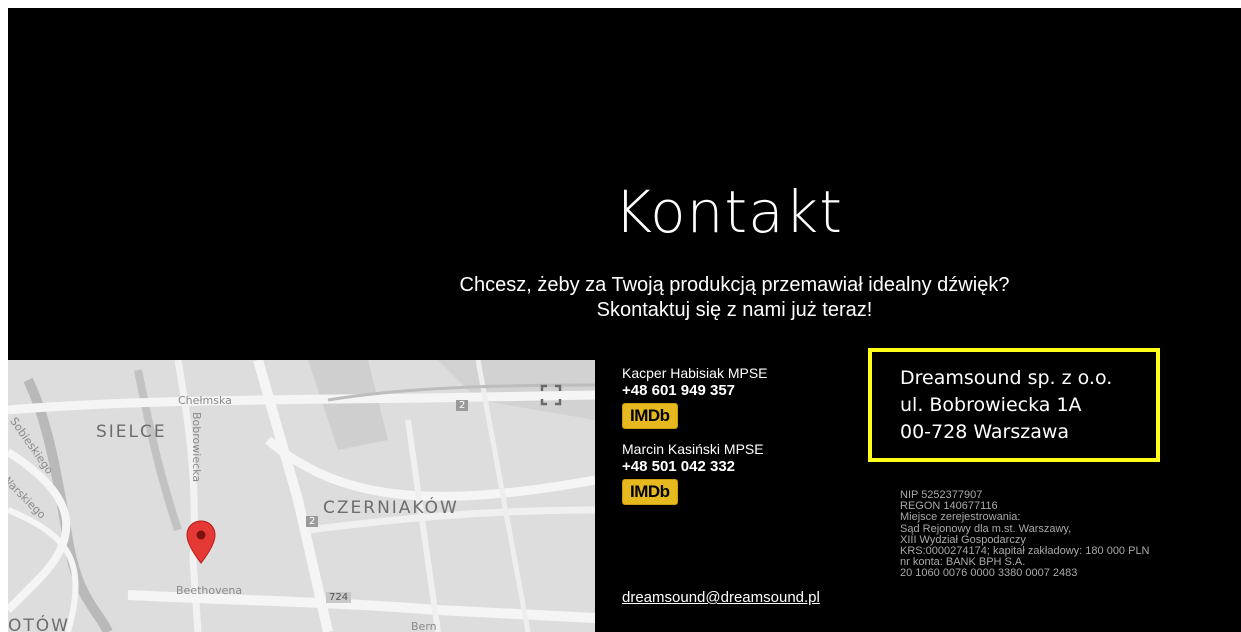 The height and width of the screenshot is (632, 1241). I want to click on legal-line: Miejsce zerejestrowania:, so click(960, 517).